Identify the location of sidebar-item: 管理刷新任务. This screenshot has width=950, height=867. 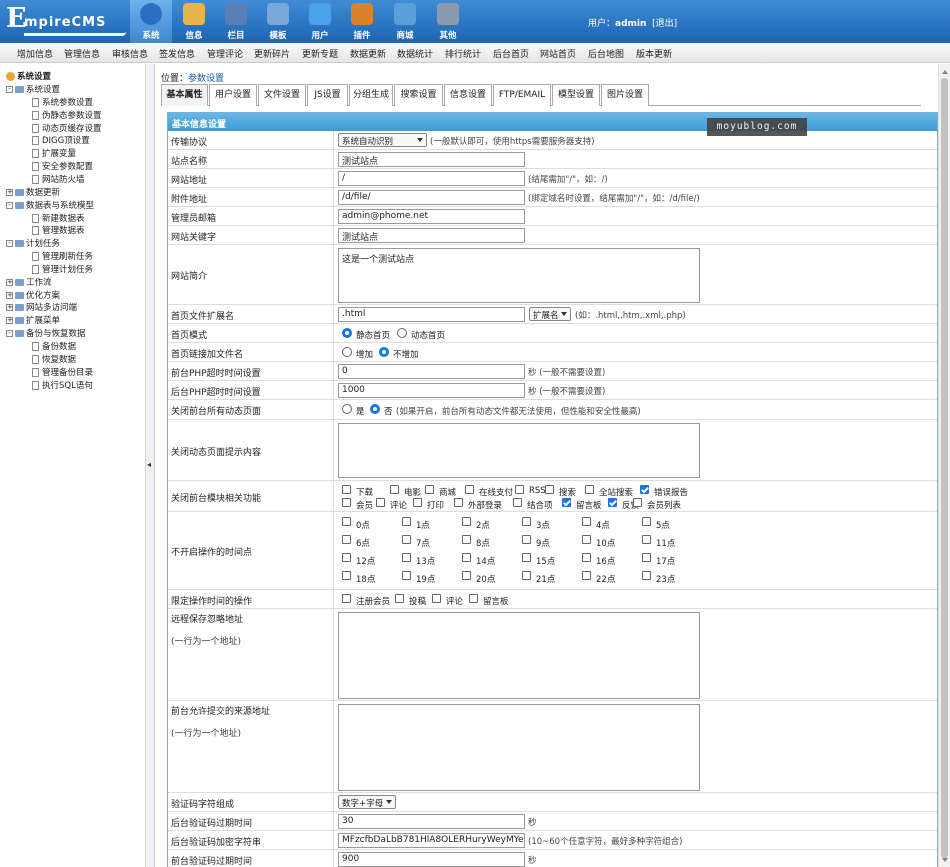
(62, 256).